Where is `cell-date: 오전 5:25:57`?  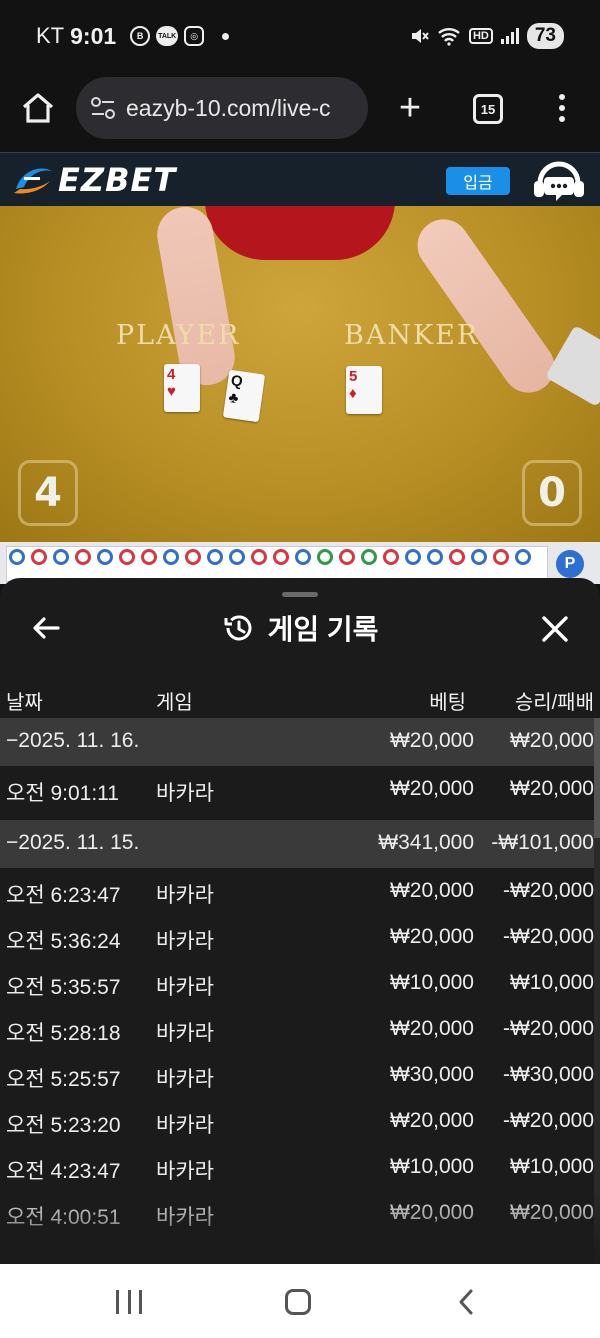
cell-date: 오전 5:25:57 is located at coordinates (63, 1079).